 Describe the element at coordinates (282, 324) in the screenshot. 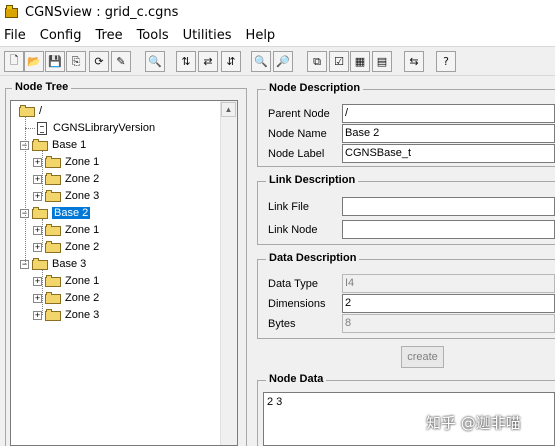

I see `bytes-label: Bytes` at that location.